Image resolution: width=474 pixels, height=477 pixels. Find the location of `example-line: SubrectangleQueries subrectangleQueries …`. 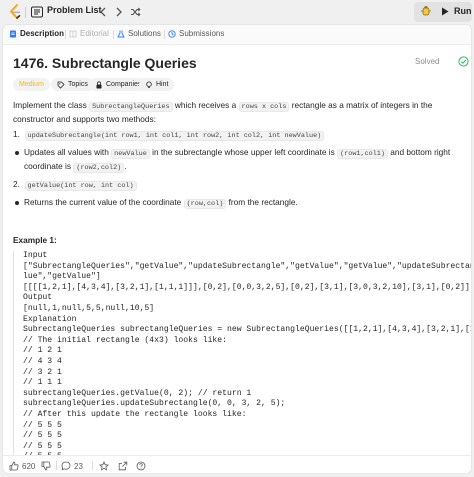

example-line: SubrectangleQueries subrectangleQueries … is located at coordinates (247, 330).